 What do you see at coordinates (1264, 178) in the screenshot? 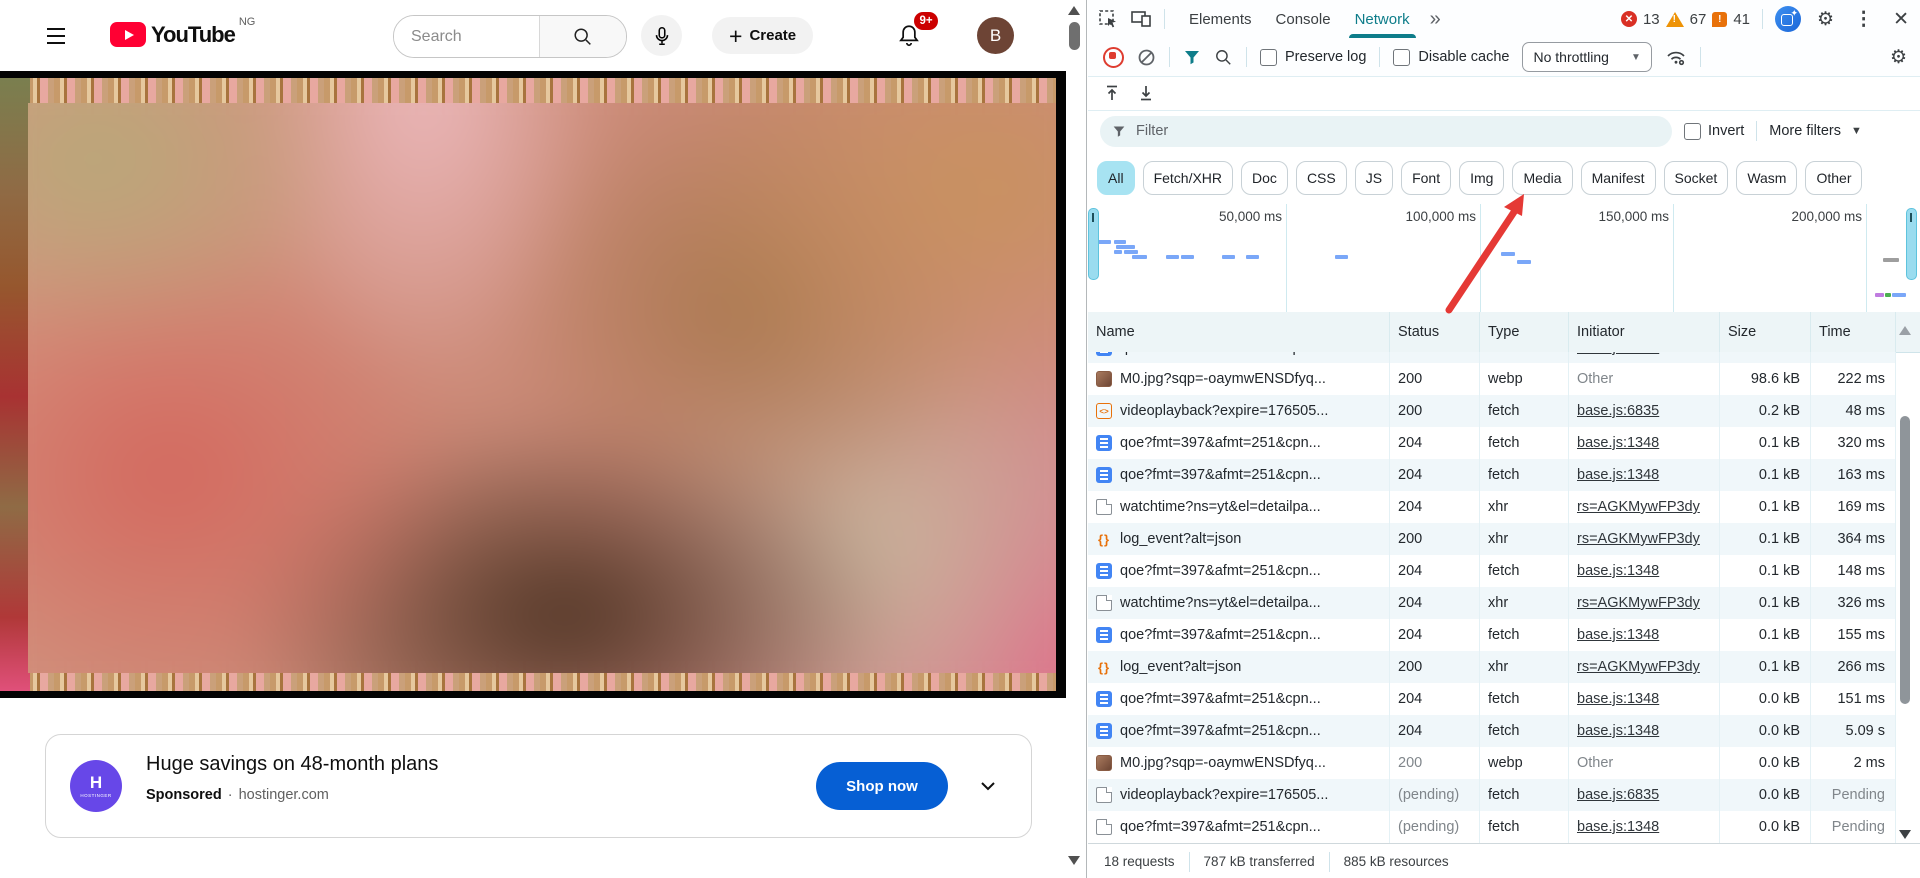
I see `filter-chip-doc: Doc` at bounding box center [1264, 178].